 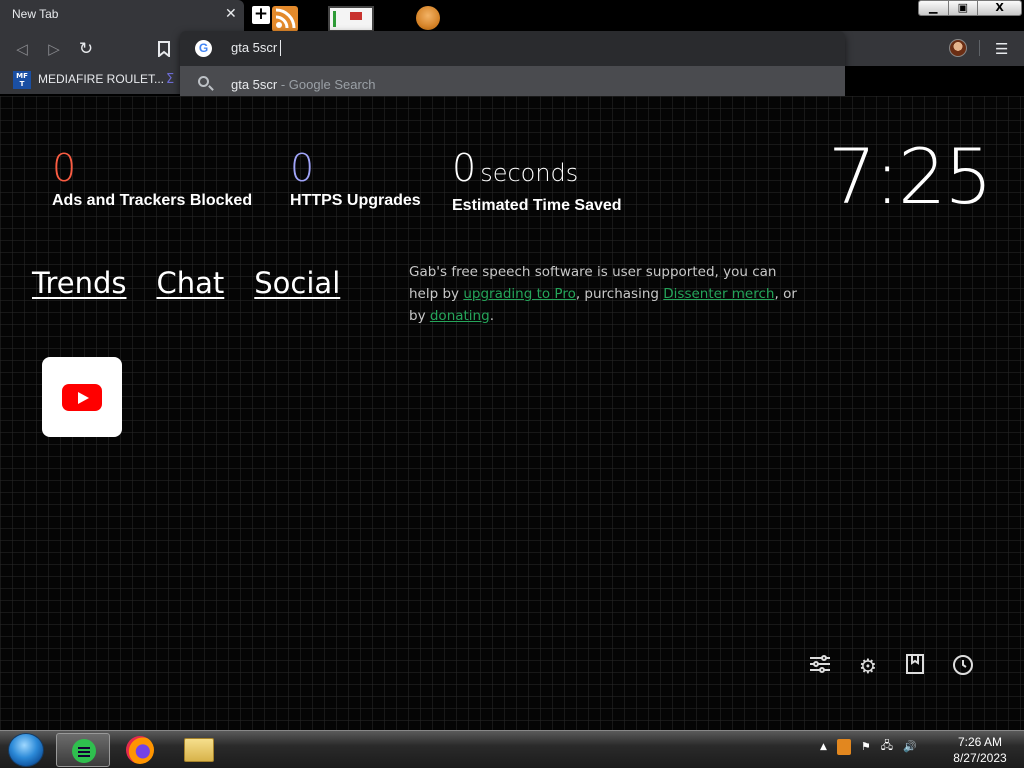 What do you see at coordinates (519, 294) in the screenshot?
I see `upgrade-pro-link: upgrading to Pro` at bounding box center [519, 294].